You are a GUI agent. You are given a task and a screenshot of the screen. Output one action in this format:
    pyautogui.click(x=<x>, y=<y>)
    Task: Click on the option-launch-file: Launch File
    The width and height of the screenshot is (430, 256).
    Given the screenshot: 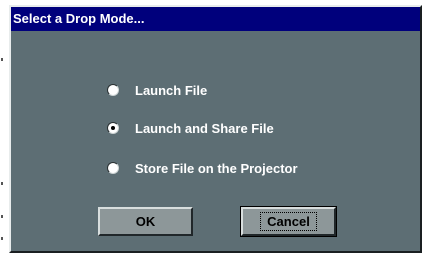 What is the action you would take?
    pyautogui.click(x=157, y=90)
    